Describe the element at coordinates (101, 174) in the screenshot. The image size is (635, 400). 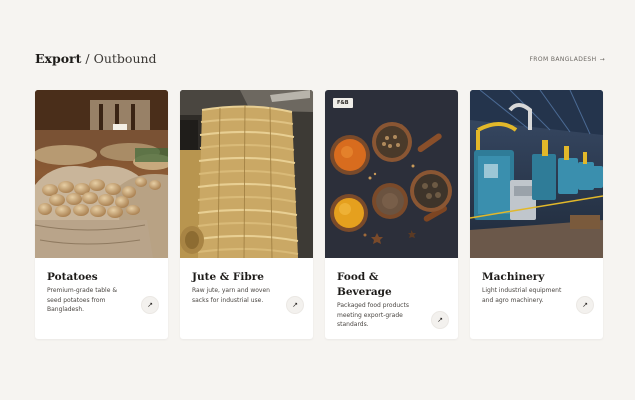
I see `potato-sacks-image` at that location.